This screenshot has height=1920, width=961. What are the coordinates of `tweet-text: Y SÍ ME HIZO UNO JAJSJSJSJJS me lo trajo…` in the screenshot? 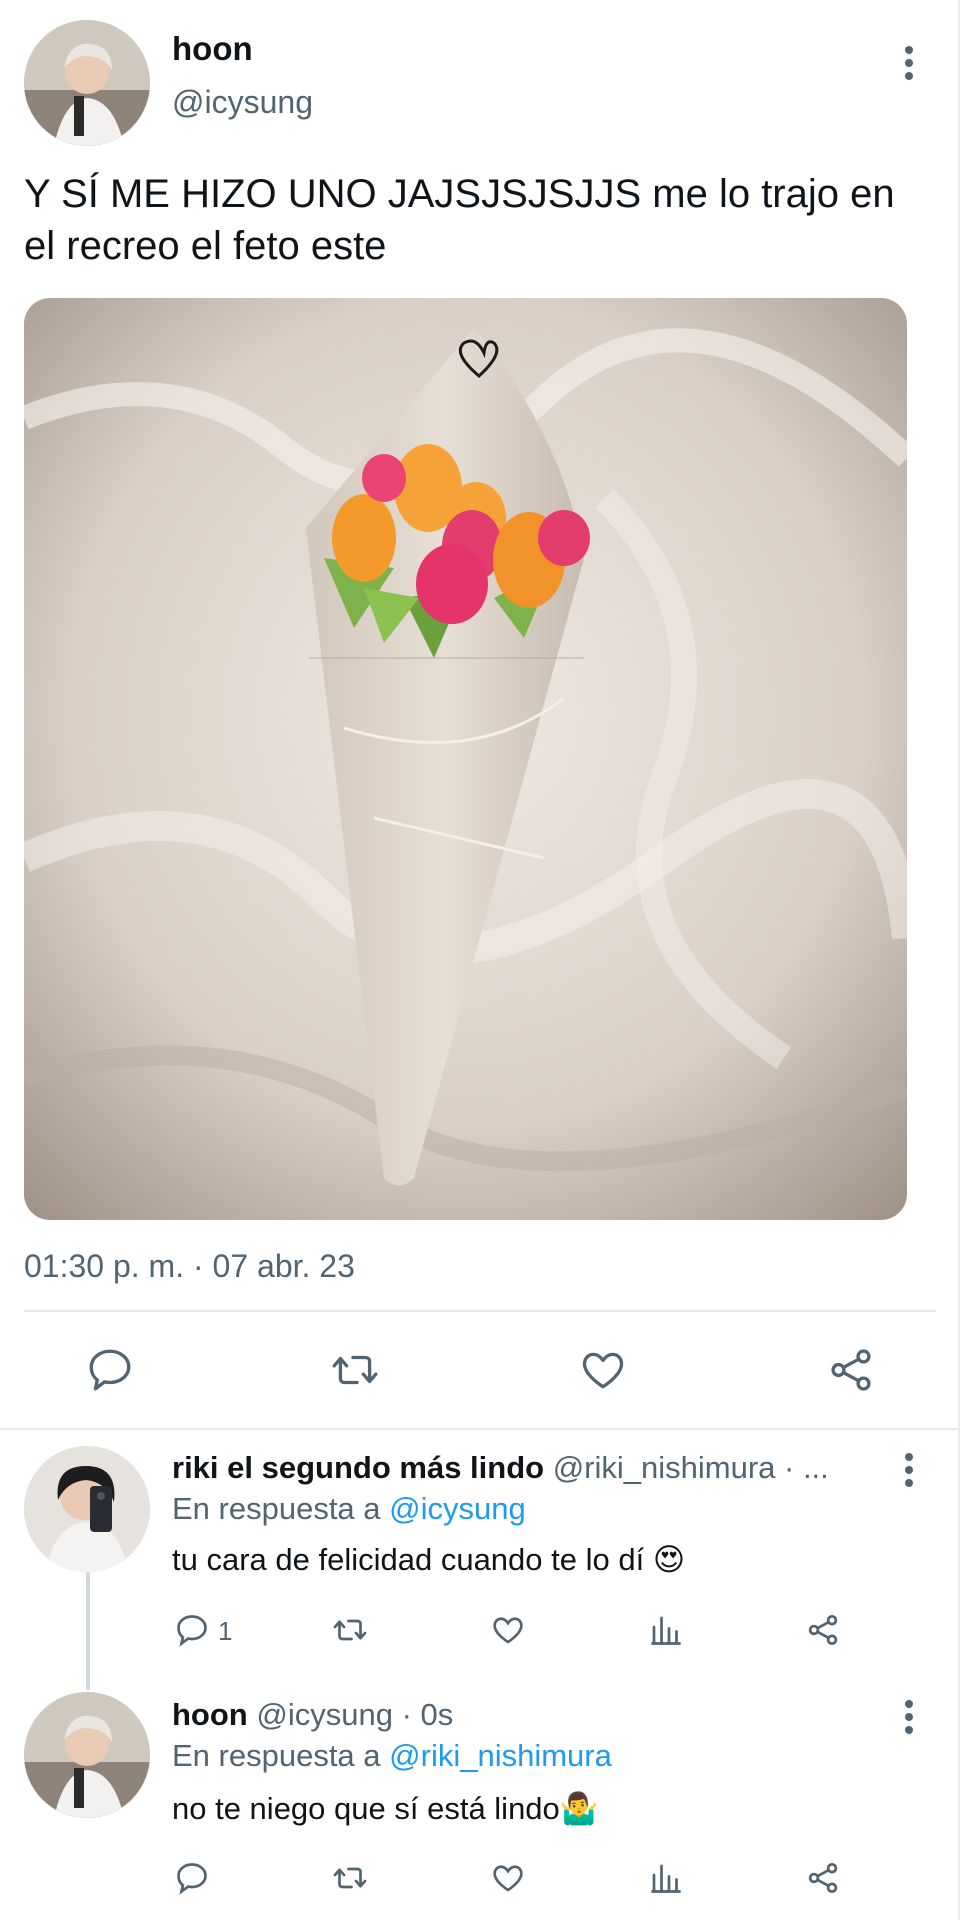 It's located at (459, 220).